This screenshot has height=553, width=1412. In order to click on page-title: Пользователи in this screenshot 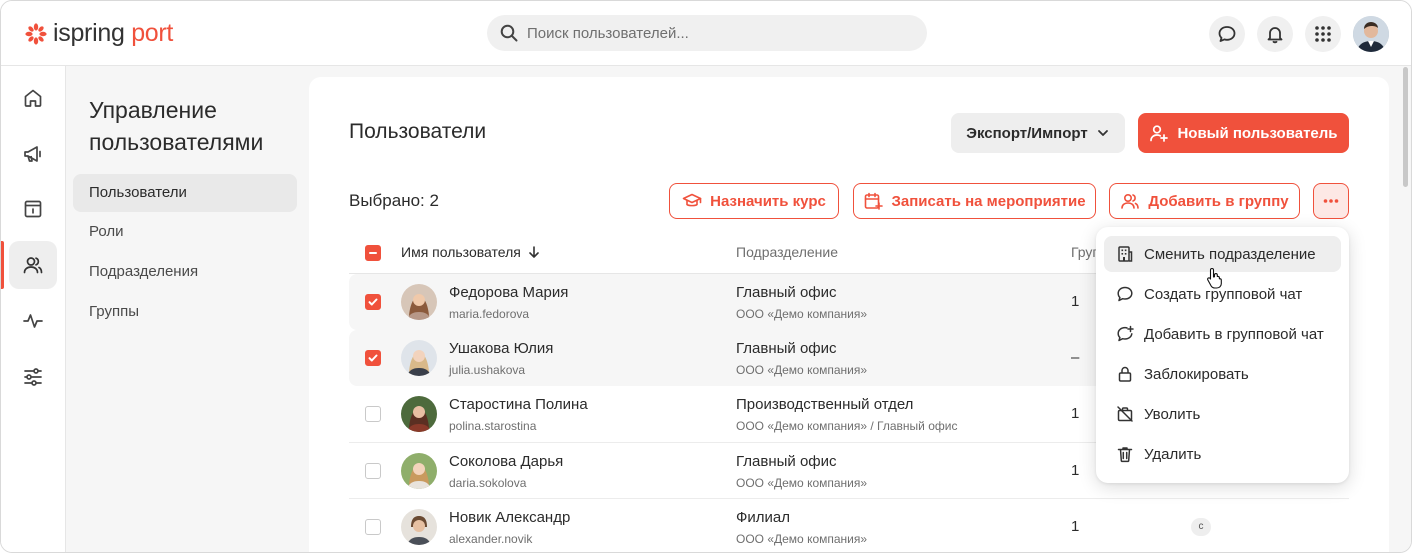, I will do `click(418, 131)`.